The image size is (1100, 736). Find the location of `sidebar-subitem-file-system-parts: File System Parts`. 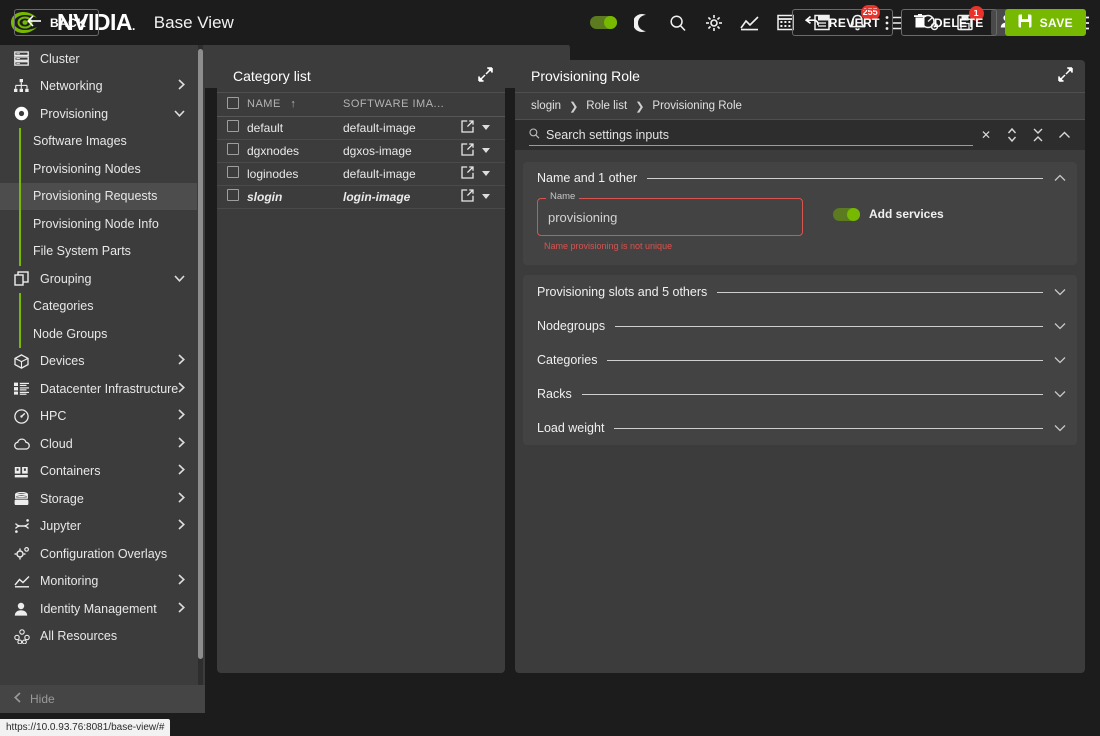

sidebar-subitem-file-system-parts: File System Parts is located at coordinates (98, 252).